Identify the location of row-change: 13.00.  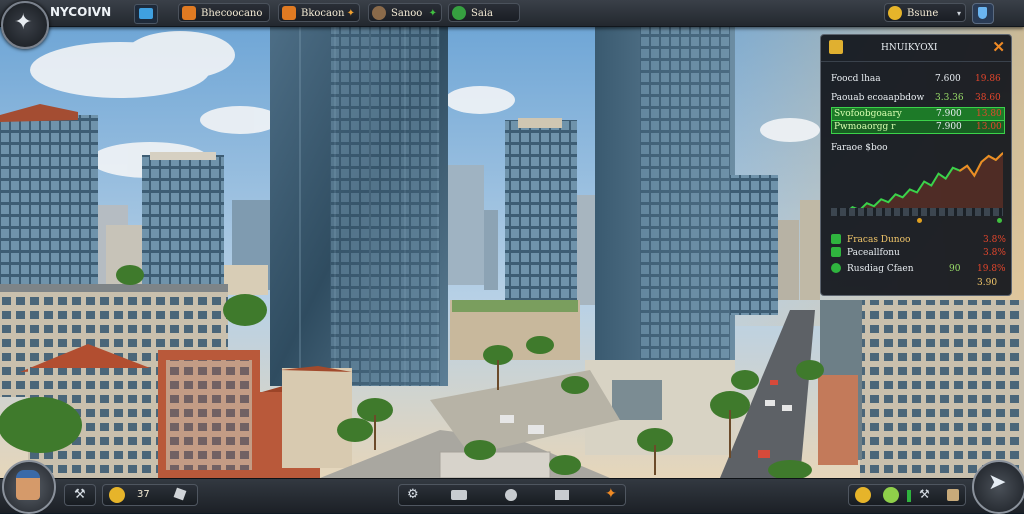
(989, 127).